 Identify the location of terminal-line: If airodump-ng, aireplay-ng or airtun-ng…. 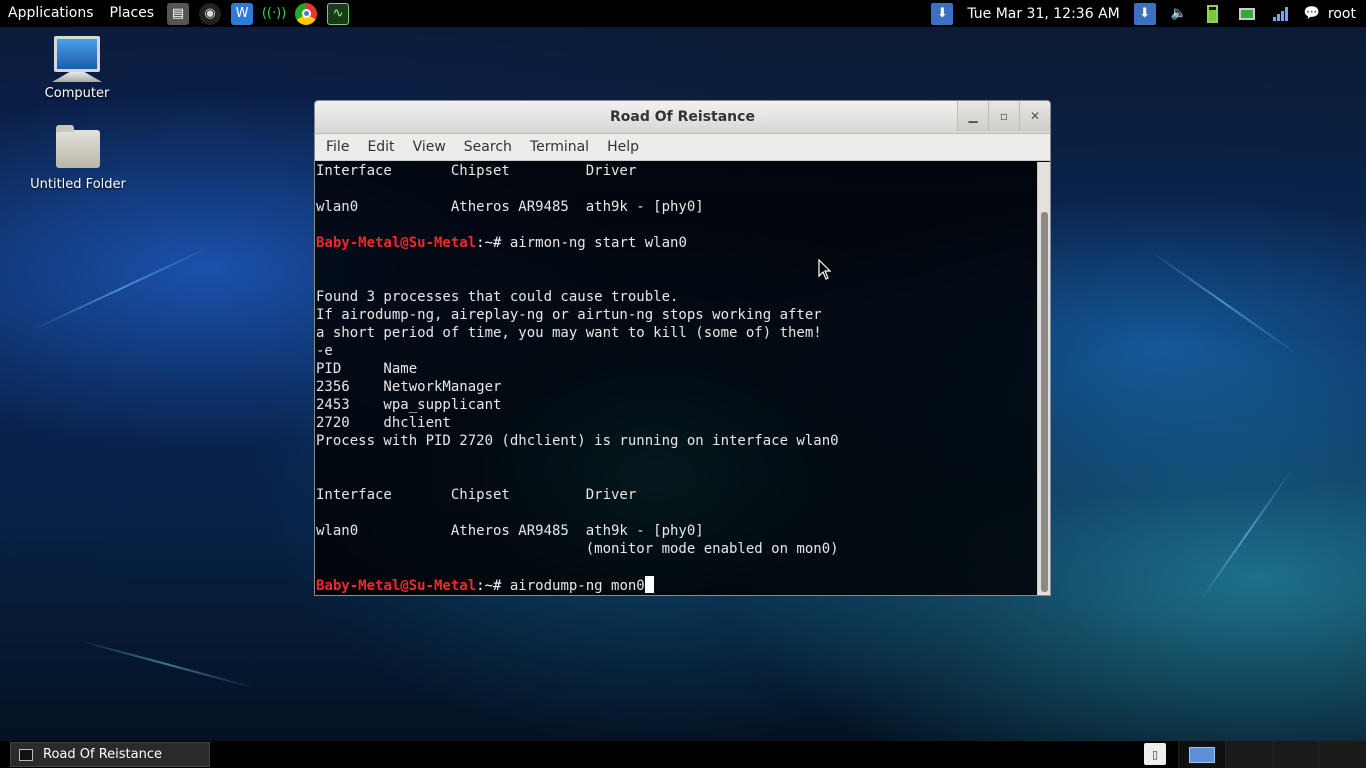
(569, 315).